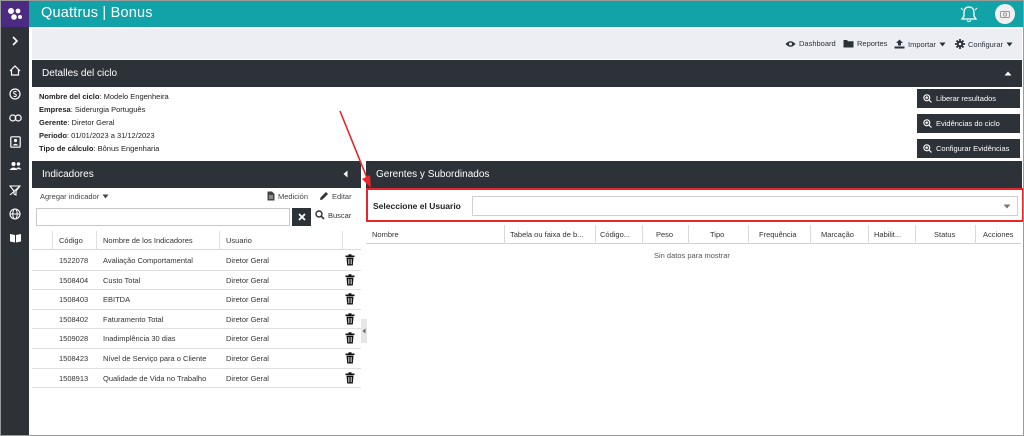 The height and width of the screenshot is (436, 1024). Describe the element at coordinates (968, 123) in the screenshot. I see `evidencias-ciclo-button: Evidências do ciclo` at that location.